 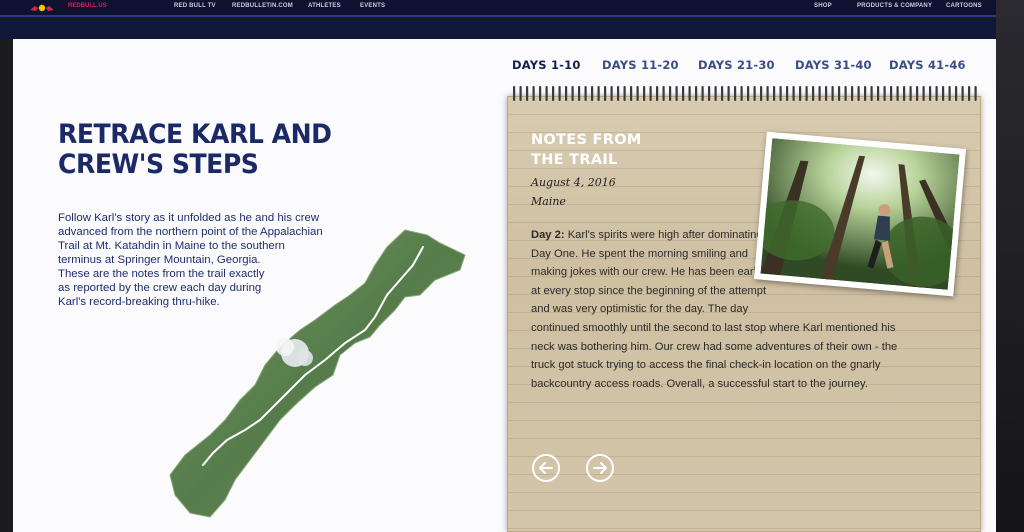 I want to click on tab-days-41-46: DAYS 41-46, so click(x=927, y=65).